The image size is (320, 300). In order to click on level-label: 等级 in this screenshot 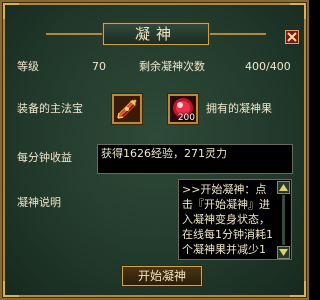, I will do `click(28, 66)`.